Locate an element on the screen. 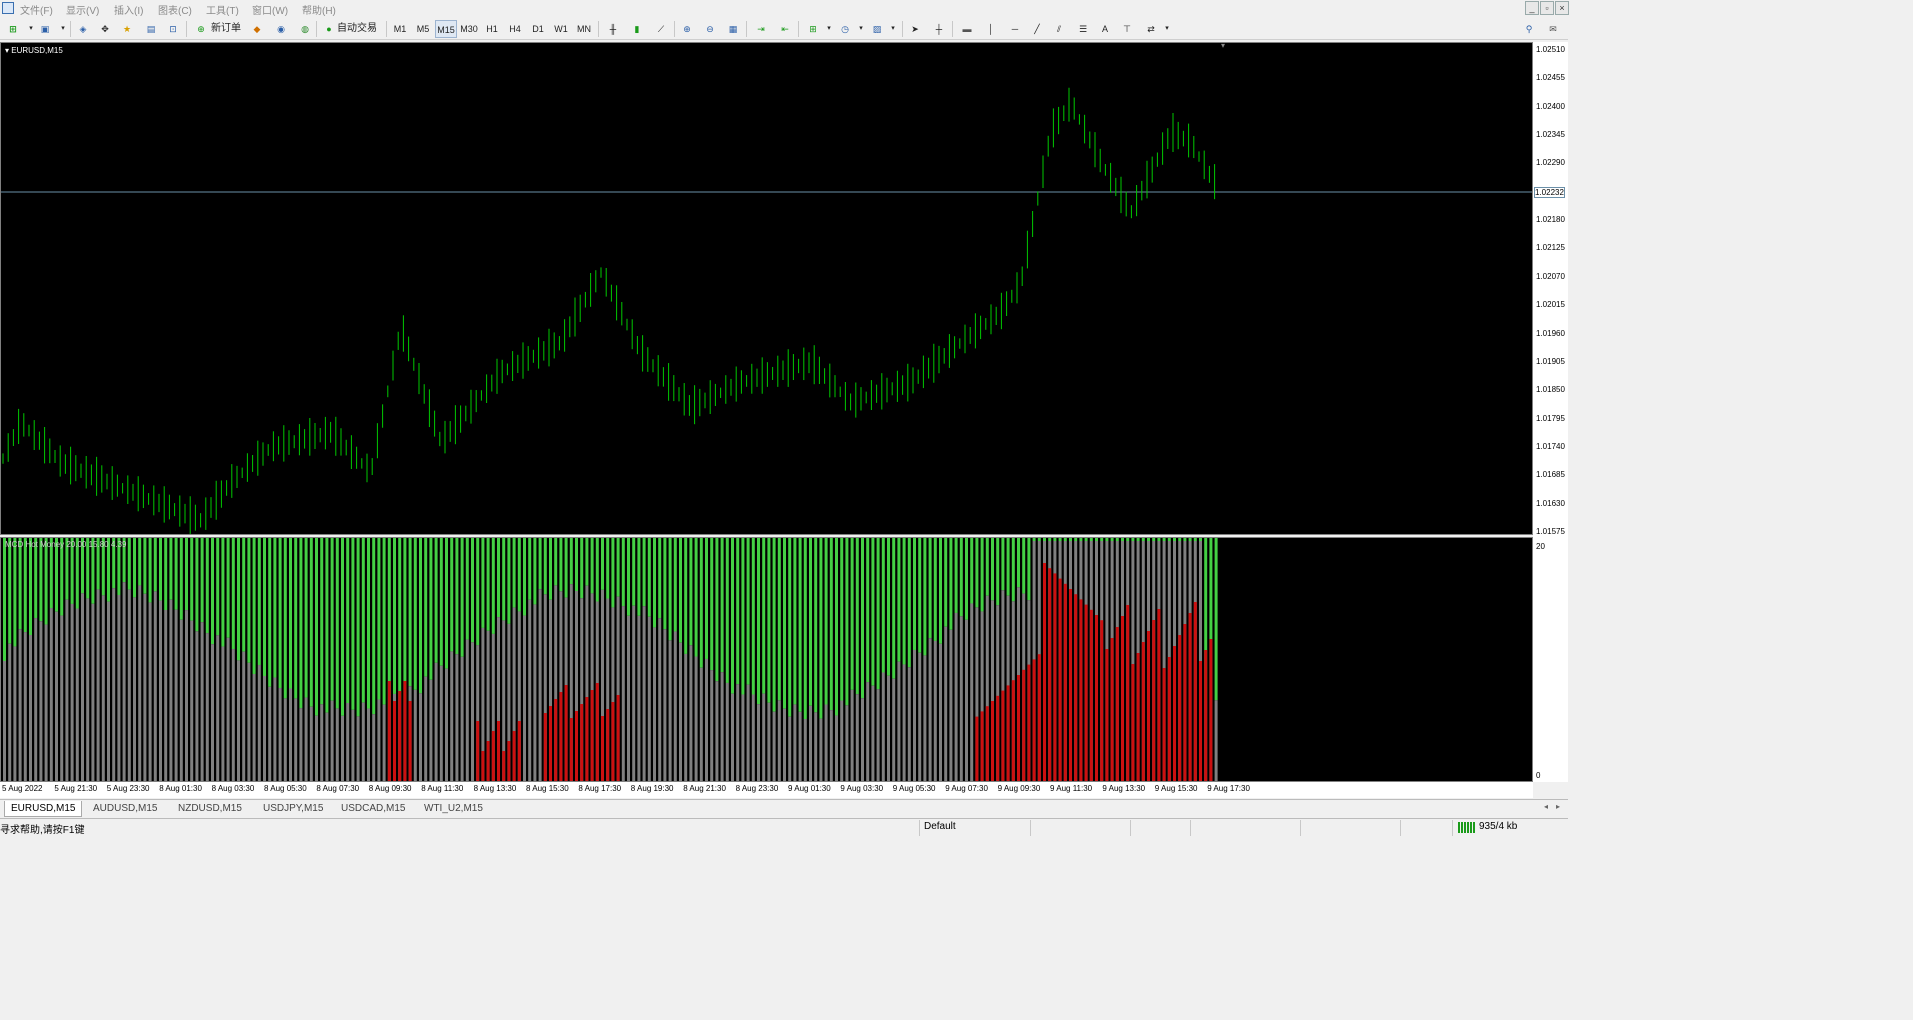  tab-usdjpy: USDJPY,M15 is located at coordinates (293, 809).